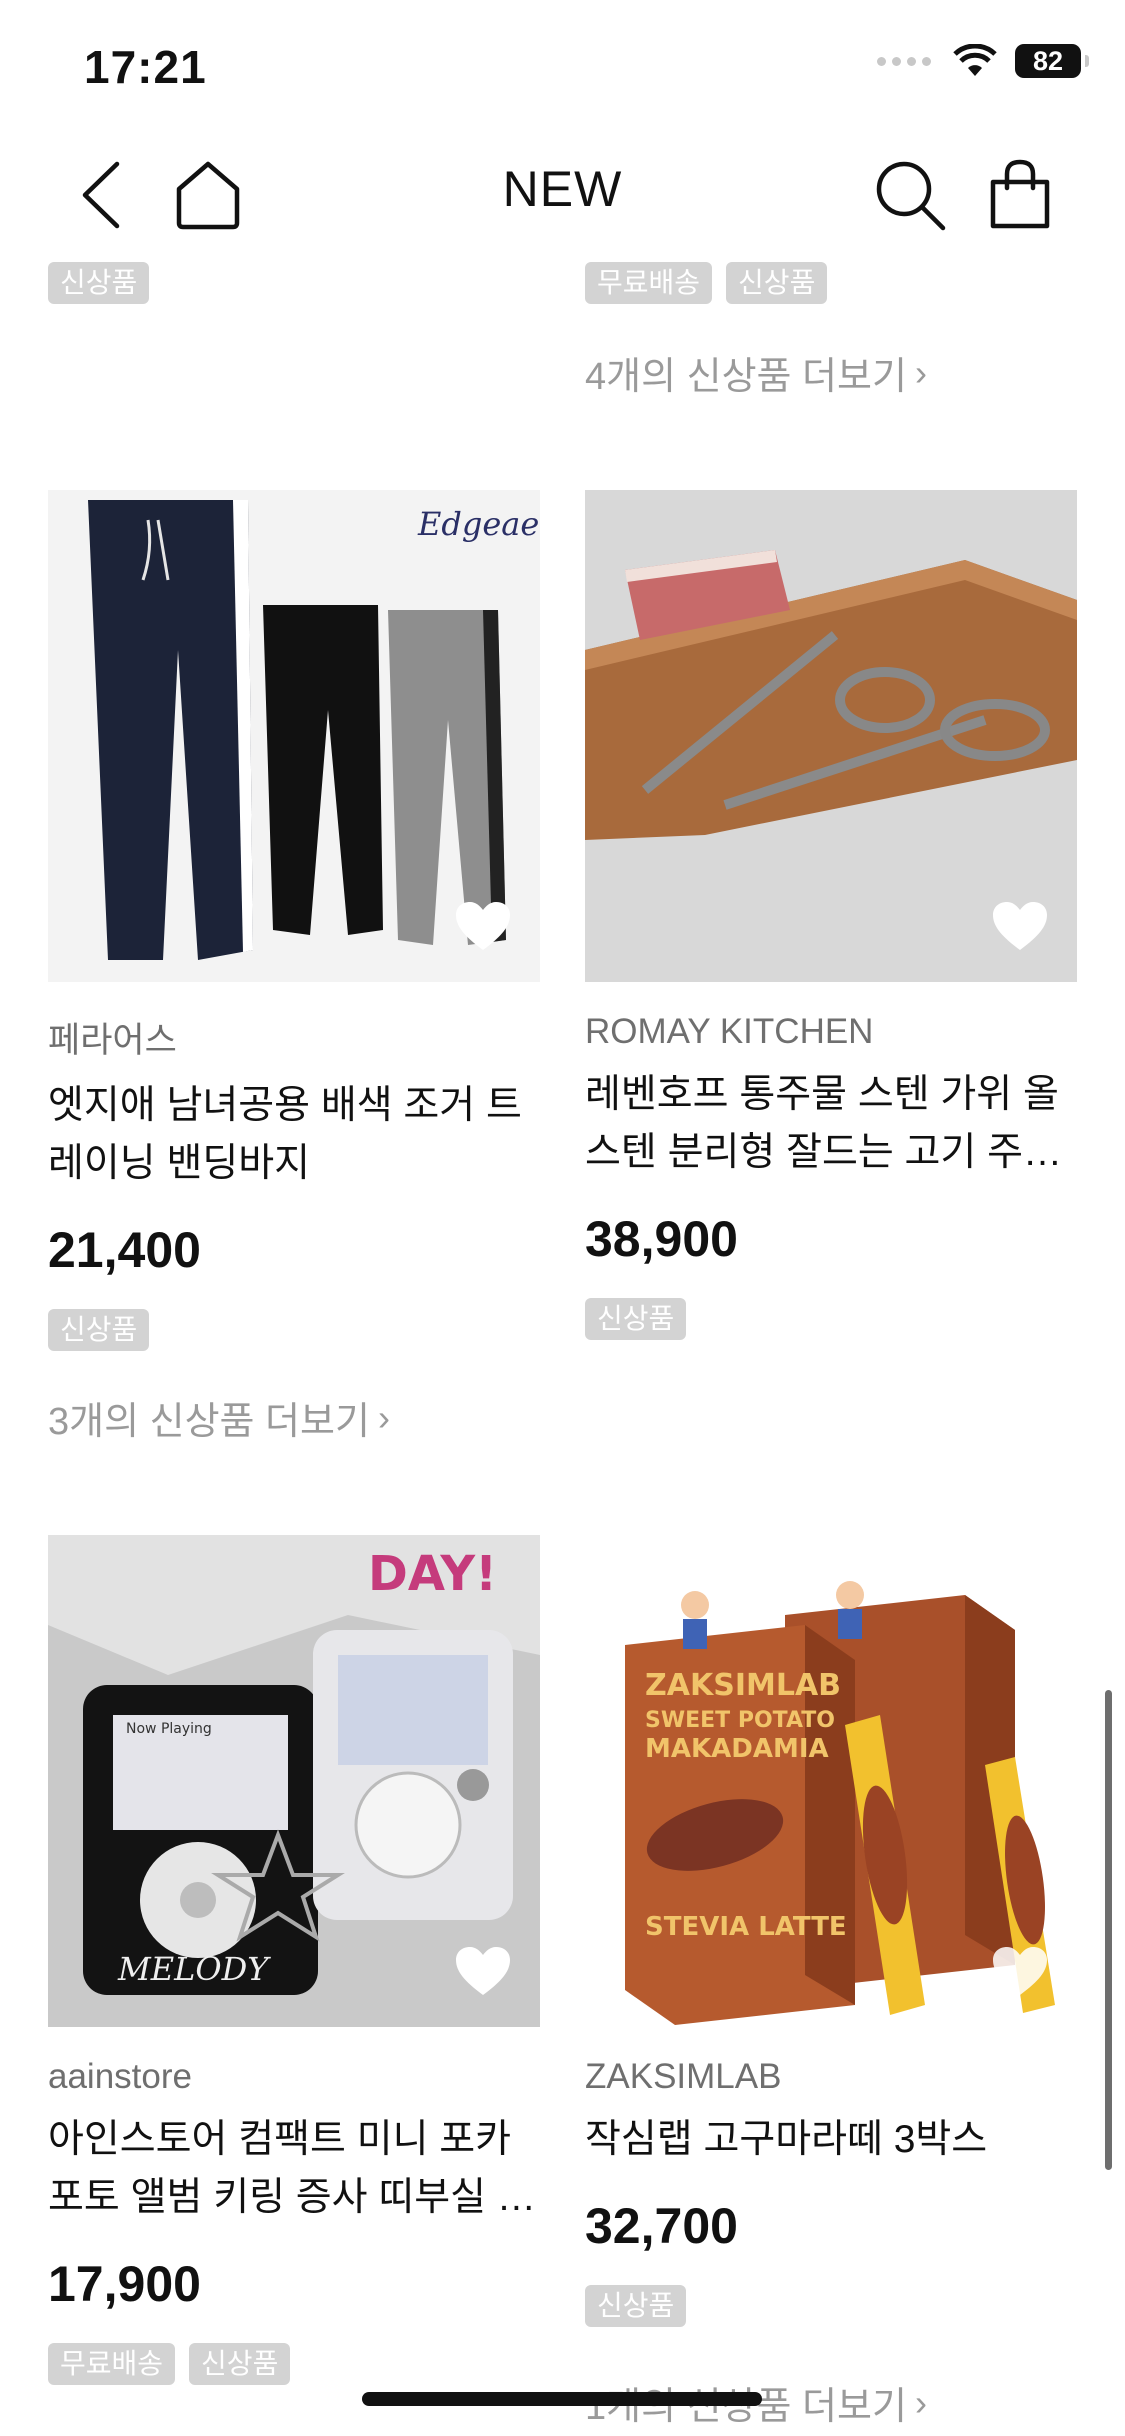 This screenshot has width=1125, height=2436. I want to click on product-price: 21,400, so click(124, 1250).